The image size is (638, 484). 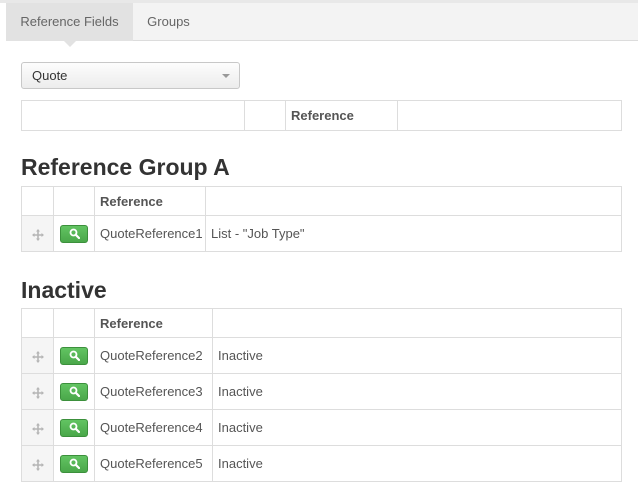 I want to click on table-row: QuoteReference1 List - "Job Type", so click(x=321, y=233).